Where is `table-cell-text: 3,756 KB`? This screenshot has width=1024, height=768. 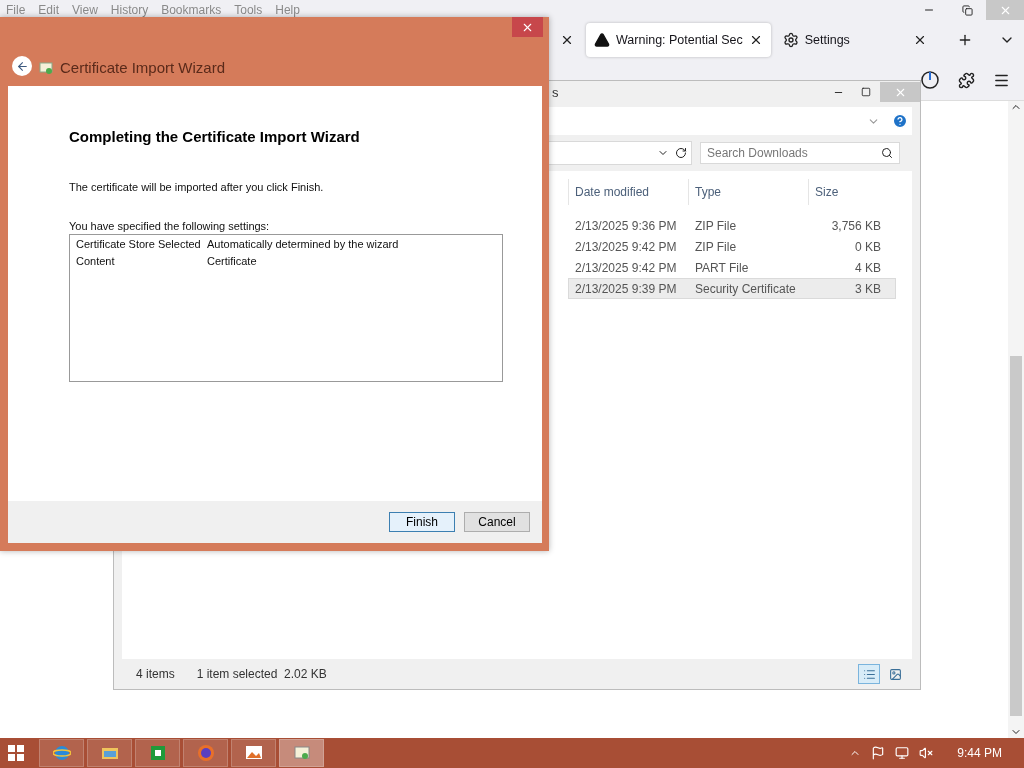
table-cell-text: 3,756 KB is located at coordinates (856, 225).